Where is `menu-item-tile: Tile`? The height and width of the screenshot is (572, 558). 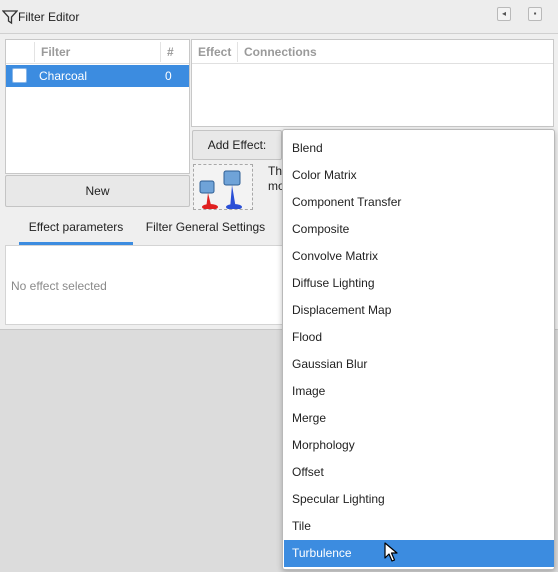
menu-item-tile: Tile is located at coordinates (419, 526).